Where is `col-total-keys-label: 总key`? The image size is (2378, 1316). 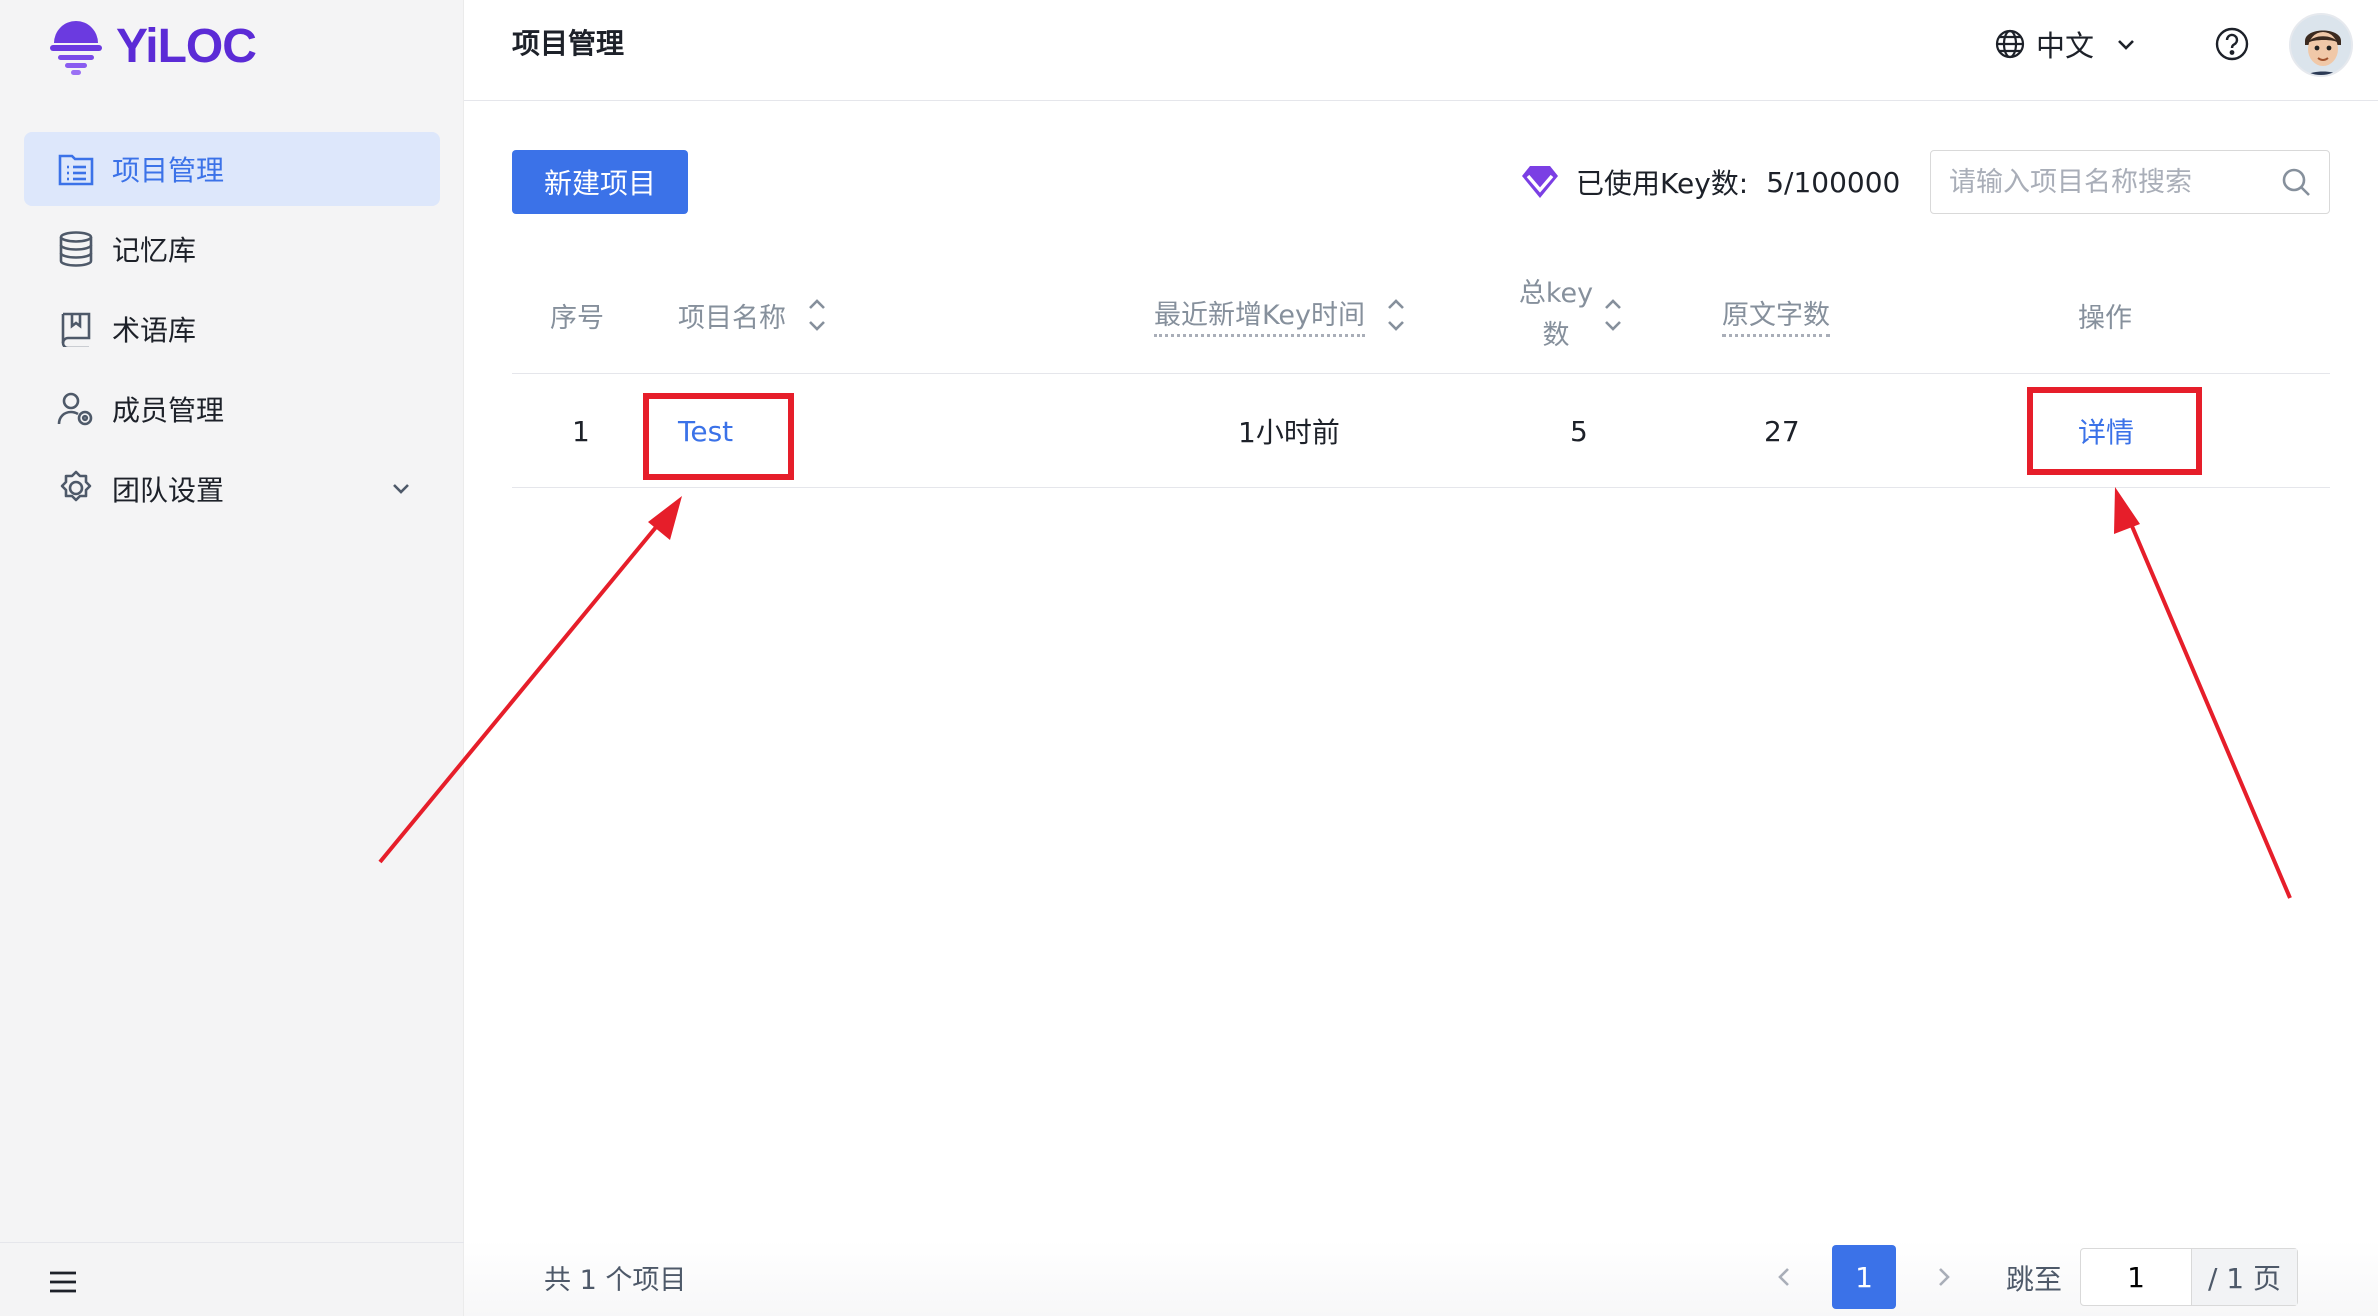
col-total-keys-label: 总key is located at coordinates (1556, 293).